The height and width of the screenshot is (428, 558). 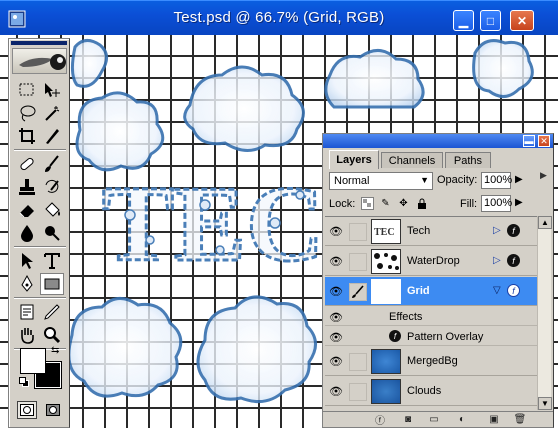 I want to click on default-colors-icon, so click(x=24, y=382).